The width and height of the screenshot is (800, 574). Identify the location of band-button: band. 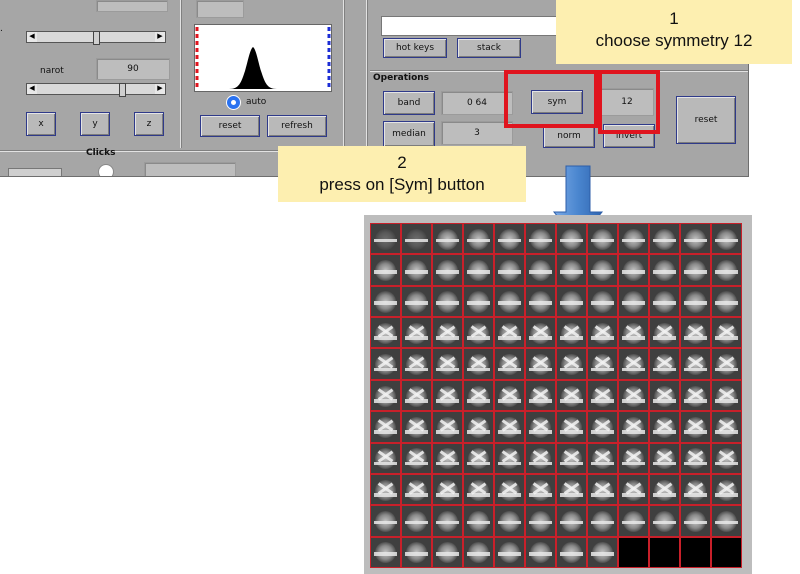
(409, 103).